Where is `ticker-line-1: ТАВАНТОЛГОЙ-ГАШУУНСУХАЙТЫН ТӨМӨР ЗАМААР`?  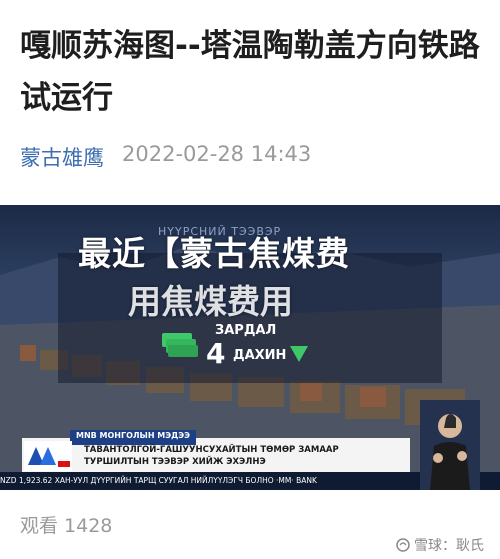 ticker-line-1: ТАВАНТОЛГОЙ-ГАШУУНСУХАЙТЫН ТӨМӨР ЗАМААР is located at coordinates (211, 450).